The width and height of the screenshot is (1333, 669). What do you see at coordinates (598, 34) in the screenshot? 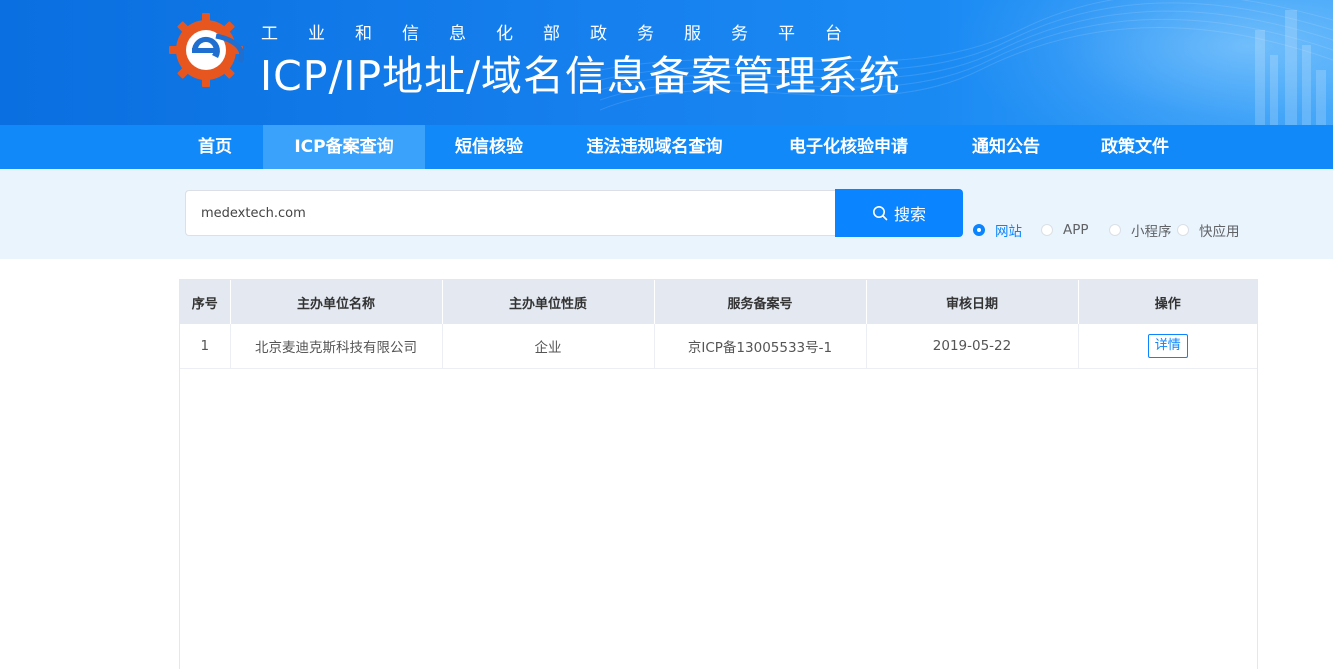
I see `subtitle-char: 政` at bounding box center [598, 34].